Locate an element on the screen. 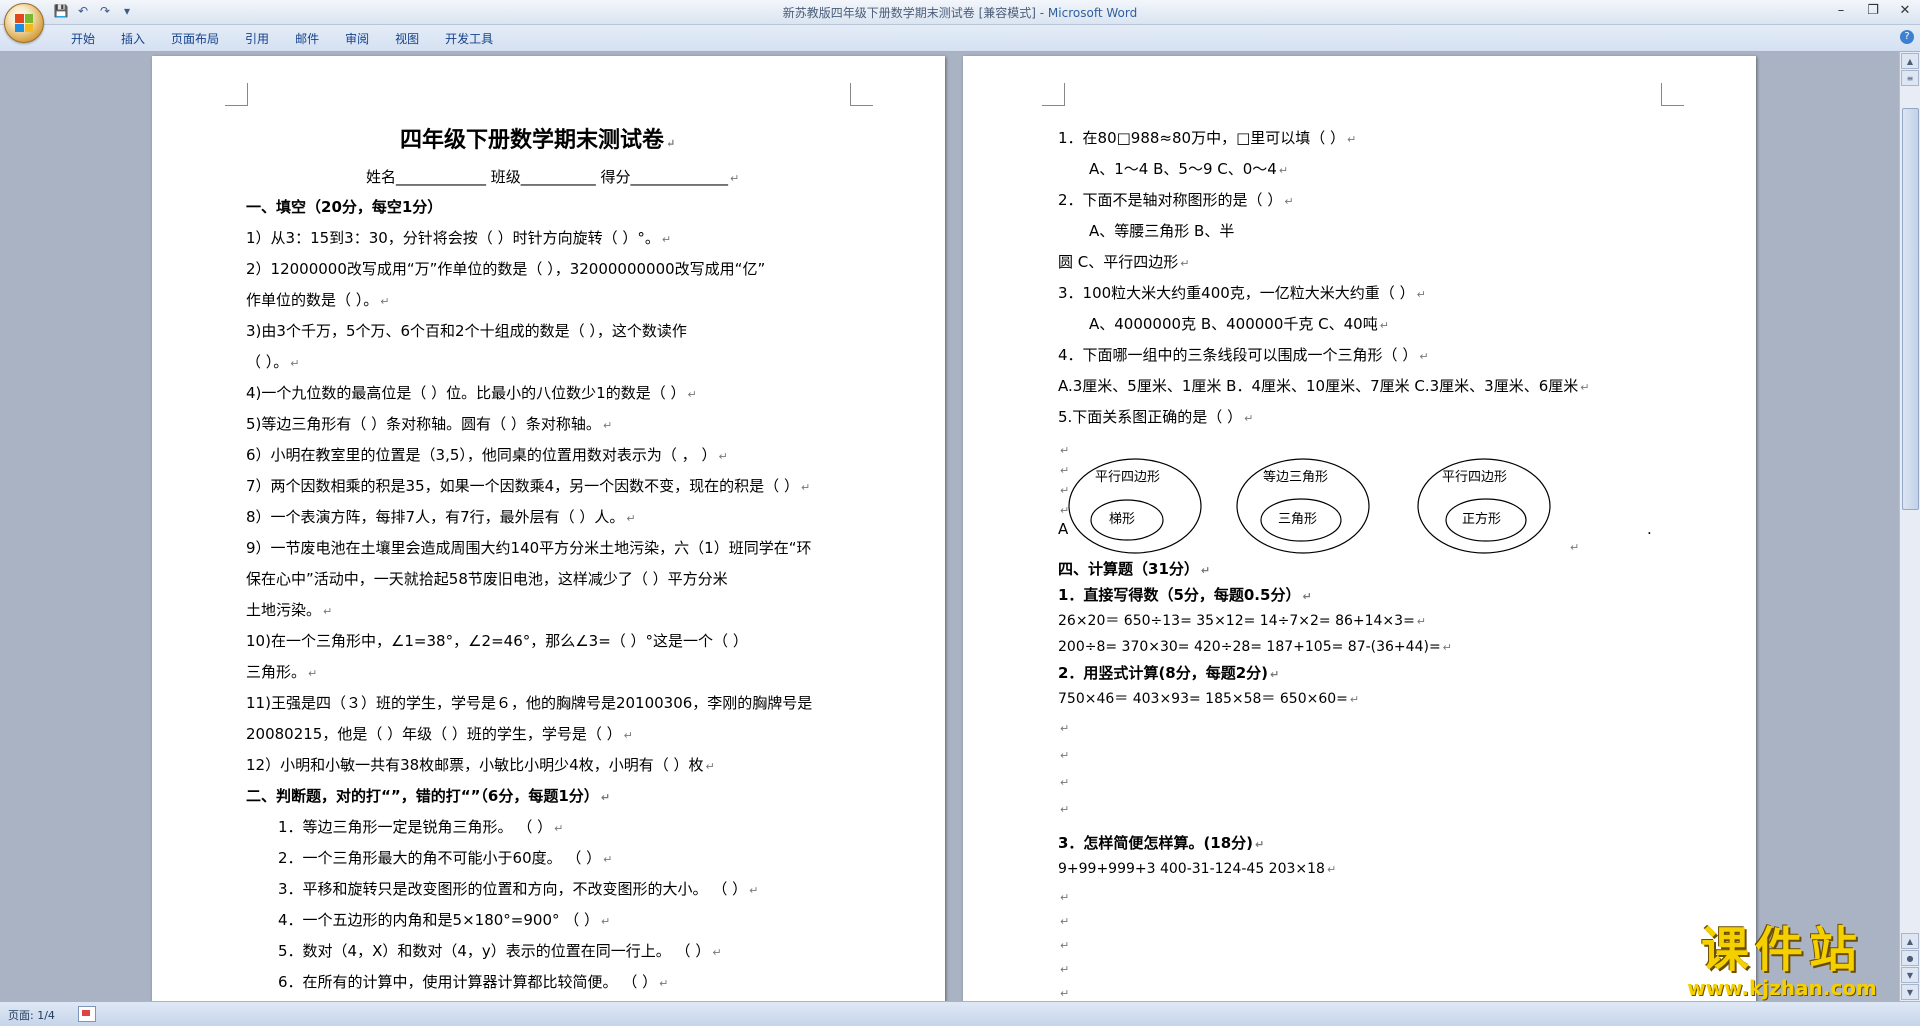 The image size is (1920, 1026). tab-home: 开始 is located at coordinates (83, 38).